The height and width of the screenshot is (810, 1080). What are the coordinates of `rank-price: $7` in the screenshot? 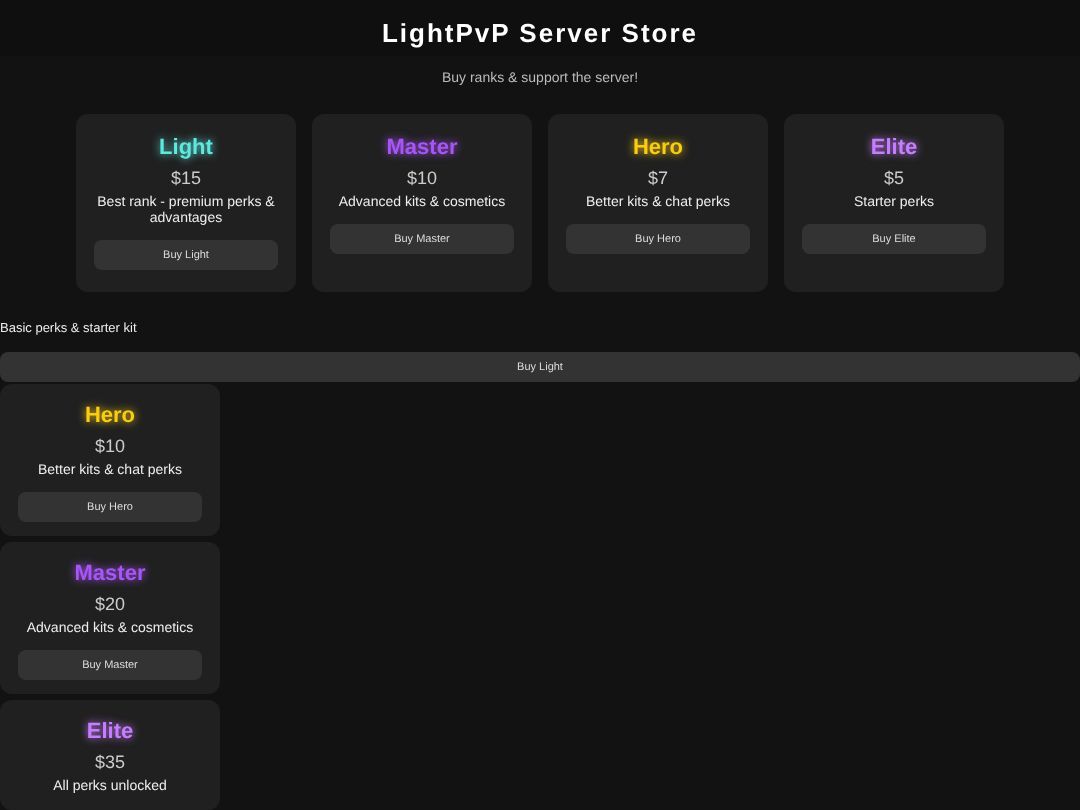 It's located at (657, 178).